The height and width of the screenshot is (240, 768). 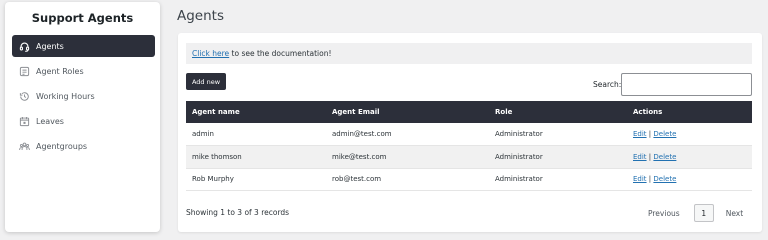 I want to click on documentation-link: Click here, so click(x=210, y=53).